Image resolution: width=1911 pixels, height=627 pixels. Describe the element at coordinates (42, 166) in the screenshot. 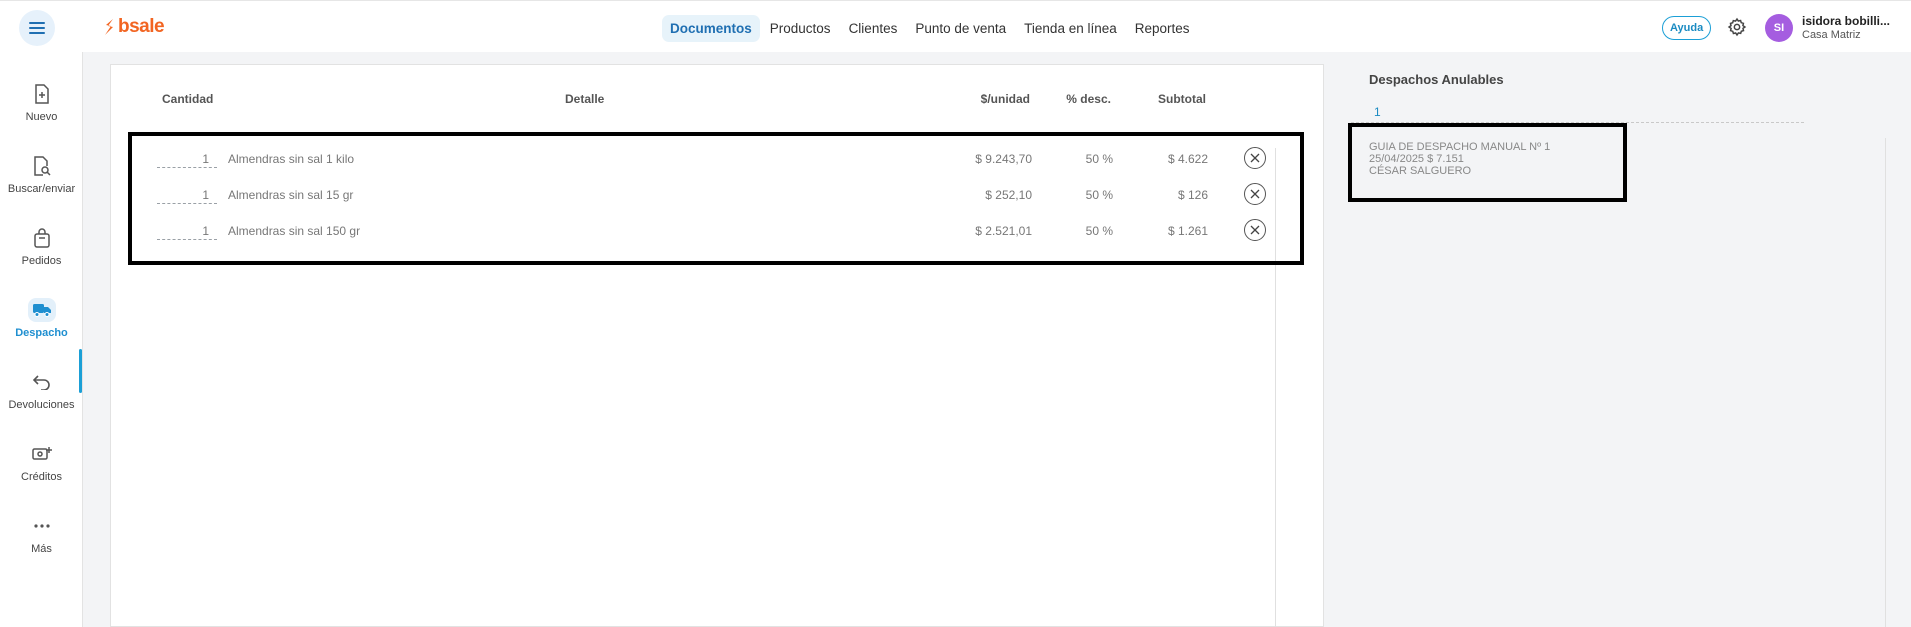

I see `search-document-icon` at that location.